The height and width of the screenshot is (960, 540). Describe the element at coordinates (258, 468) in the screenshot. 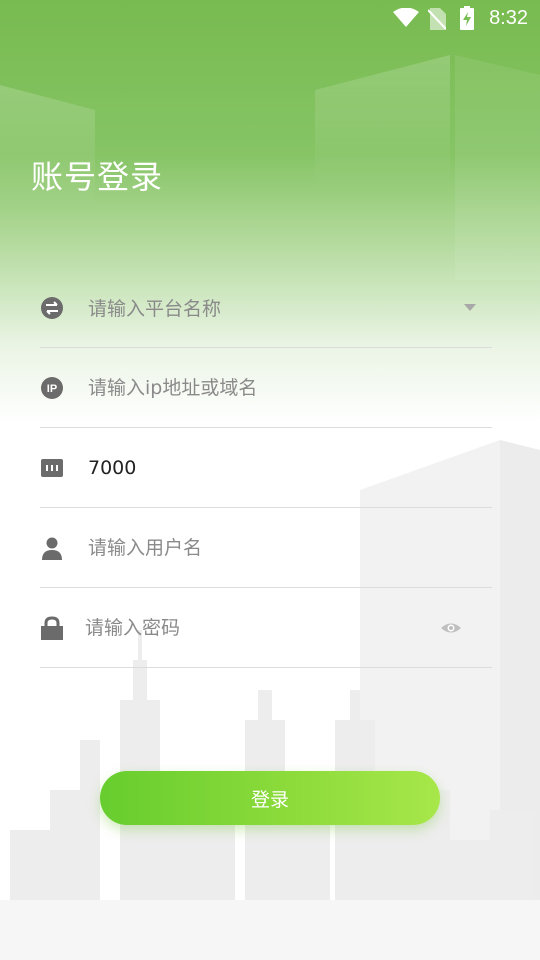

I see `port-input` at that location.